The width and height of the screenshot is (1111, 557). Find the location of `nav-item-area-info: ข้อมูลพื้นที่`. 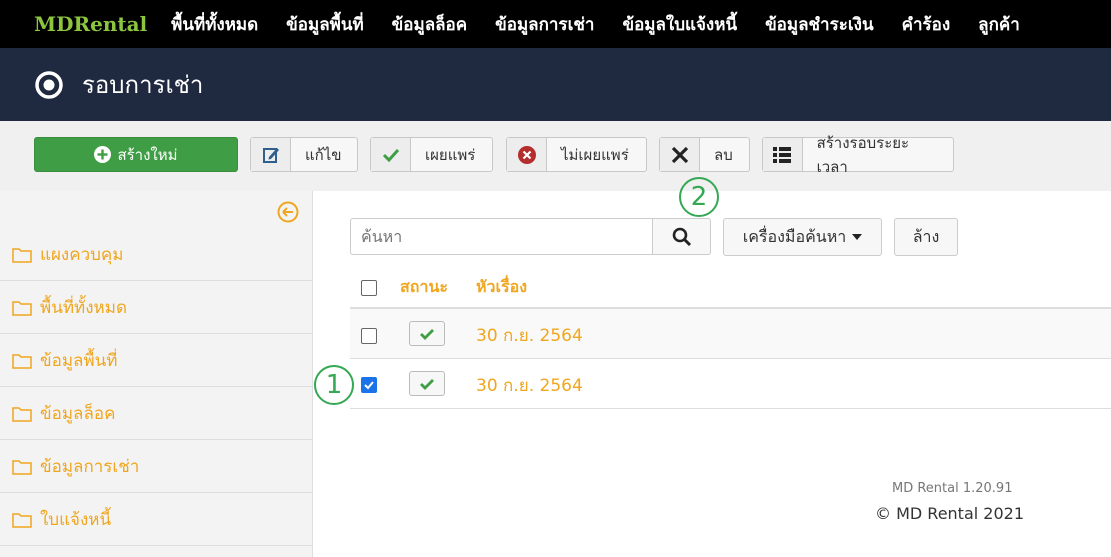

nav-item-area-info: ข้อมูลพื้นที่ is located at coordinates (325, 24).